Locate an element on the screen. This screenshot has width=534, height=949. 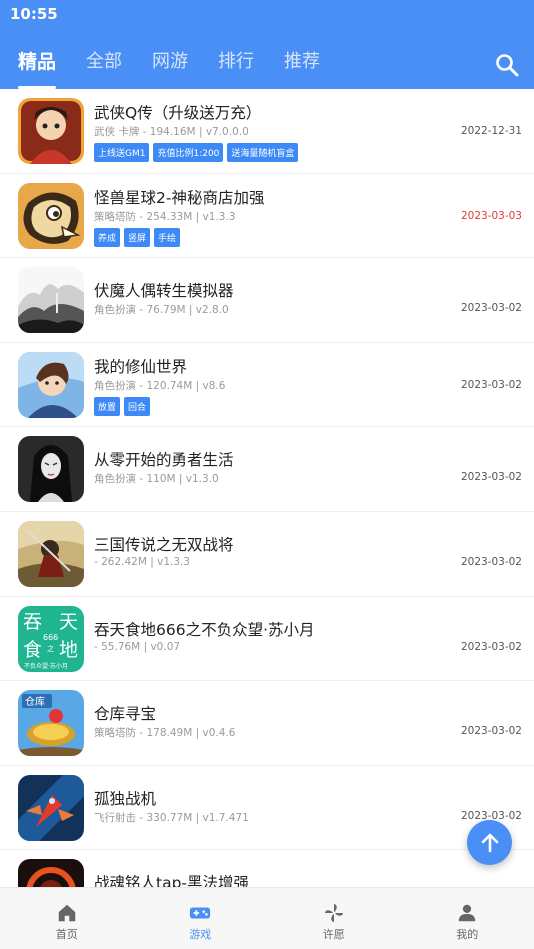
game-meta: - 262.42M | v1.3.3 is located at coordinates (142, 561).